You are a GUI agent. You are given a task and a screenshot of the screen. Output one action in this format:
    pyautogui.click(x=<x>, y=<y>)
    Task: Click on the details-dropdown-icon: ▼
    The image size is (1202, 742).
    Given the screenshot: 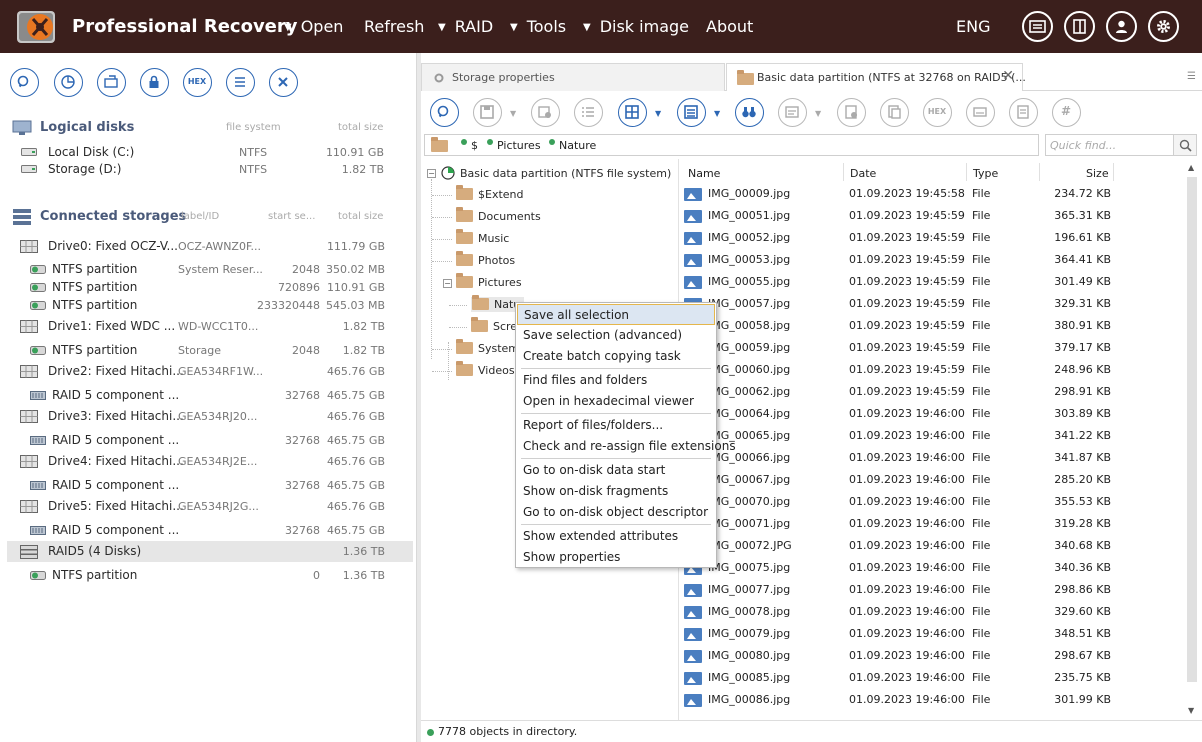 What is the action you would take?
    pyautogui.click(x=717, y=113)
    